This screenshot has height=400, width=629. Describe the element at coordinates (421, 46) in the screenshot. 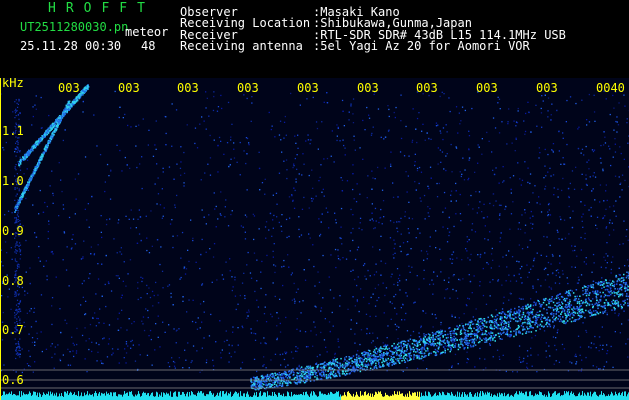

I see `antenna-value: :5el Yagi Az 20 for Aomori VOR` at that location.